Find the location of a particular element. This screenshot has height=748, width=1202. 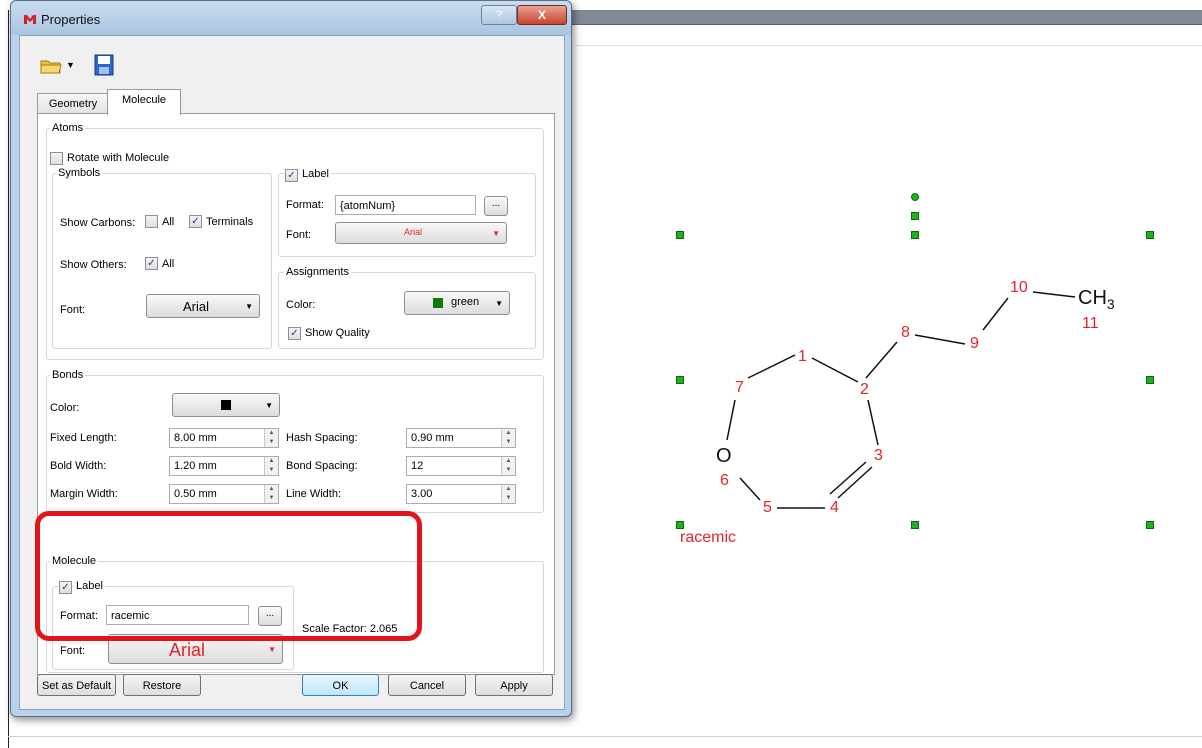

terminals-checkbox: ✓ is located at coordinates (195, 221).